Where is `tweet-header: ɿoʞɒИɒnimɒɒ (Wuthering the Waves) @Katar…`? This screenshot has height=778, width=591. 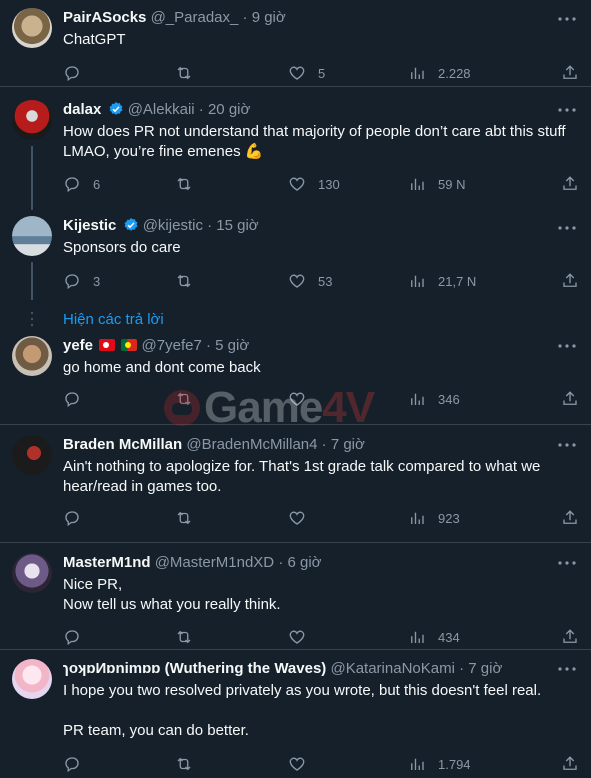 tweet-header: ɿoʞɒИɒnimɒɒ (Wuthering the Waves) @Katar… is located at coordinates (321, 669).